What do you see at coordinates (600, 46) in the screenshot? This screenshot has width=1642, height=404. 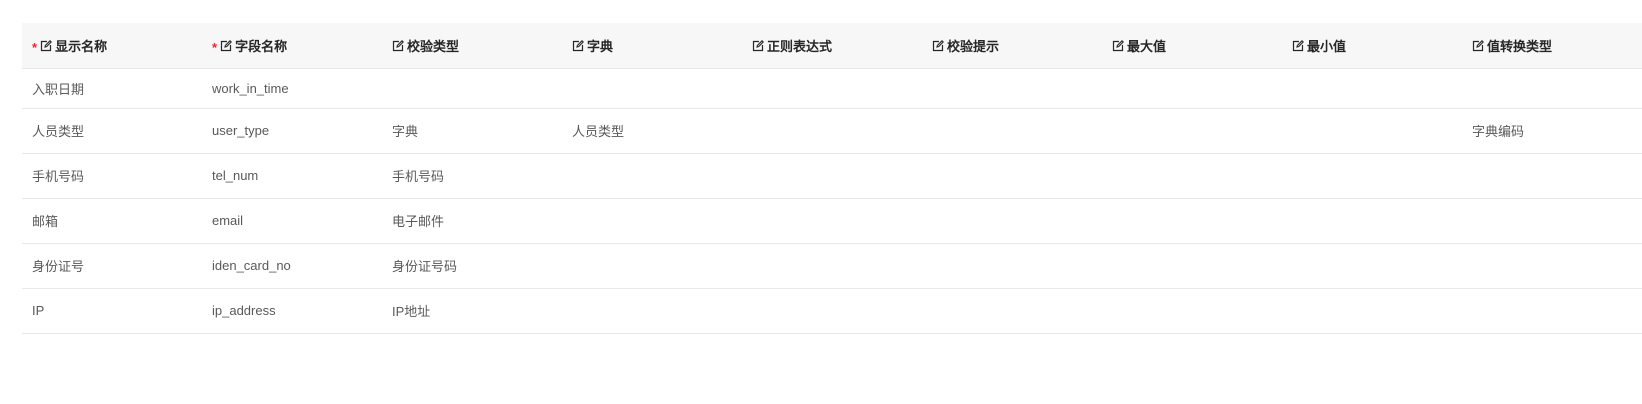 I see `column-header-label: 字典` at bounding box center [600, 46].